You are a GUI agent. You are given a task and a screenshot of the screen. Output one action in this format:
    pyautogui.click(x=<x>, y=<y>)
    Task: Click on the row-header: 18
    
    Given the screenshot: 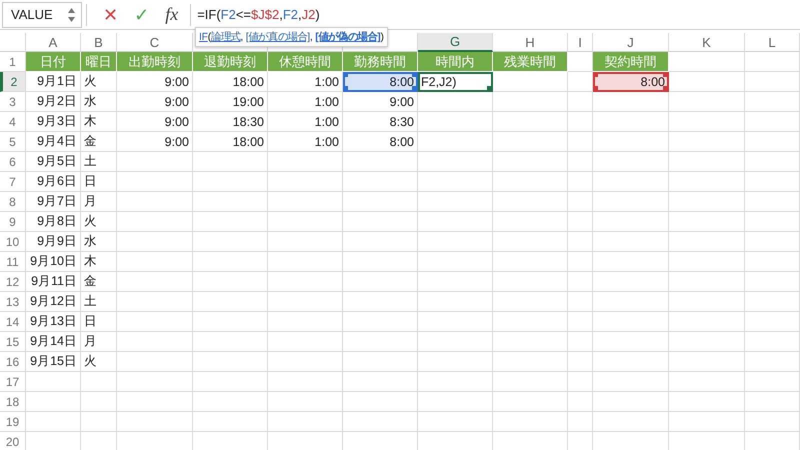 What is the action you would take?
    pyautogui.click(x=13, y=402)
    